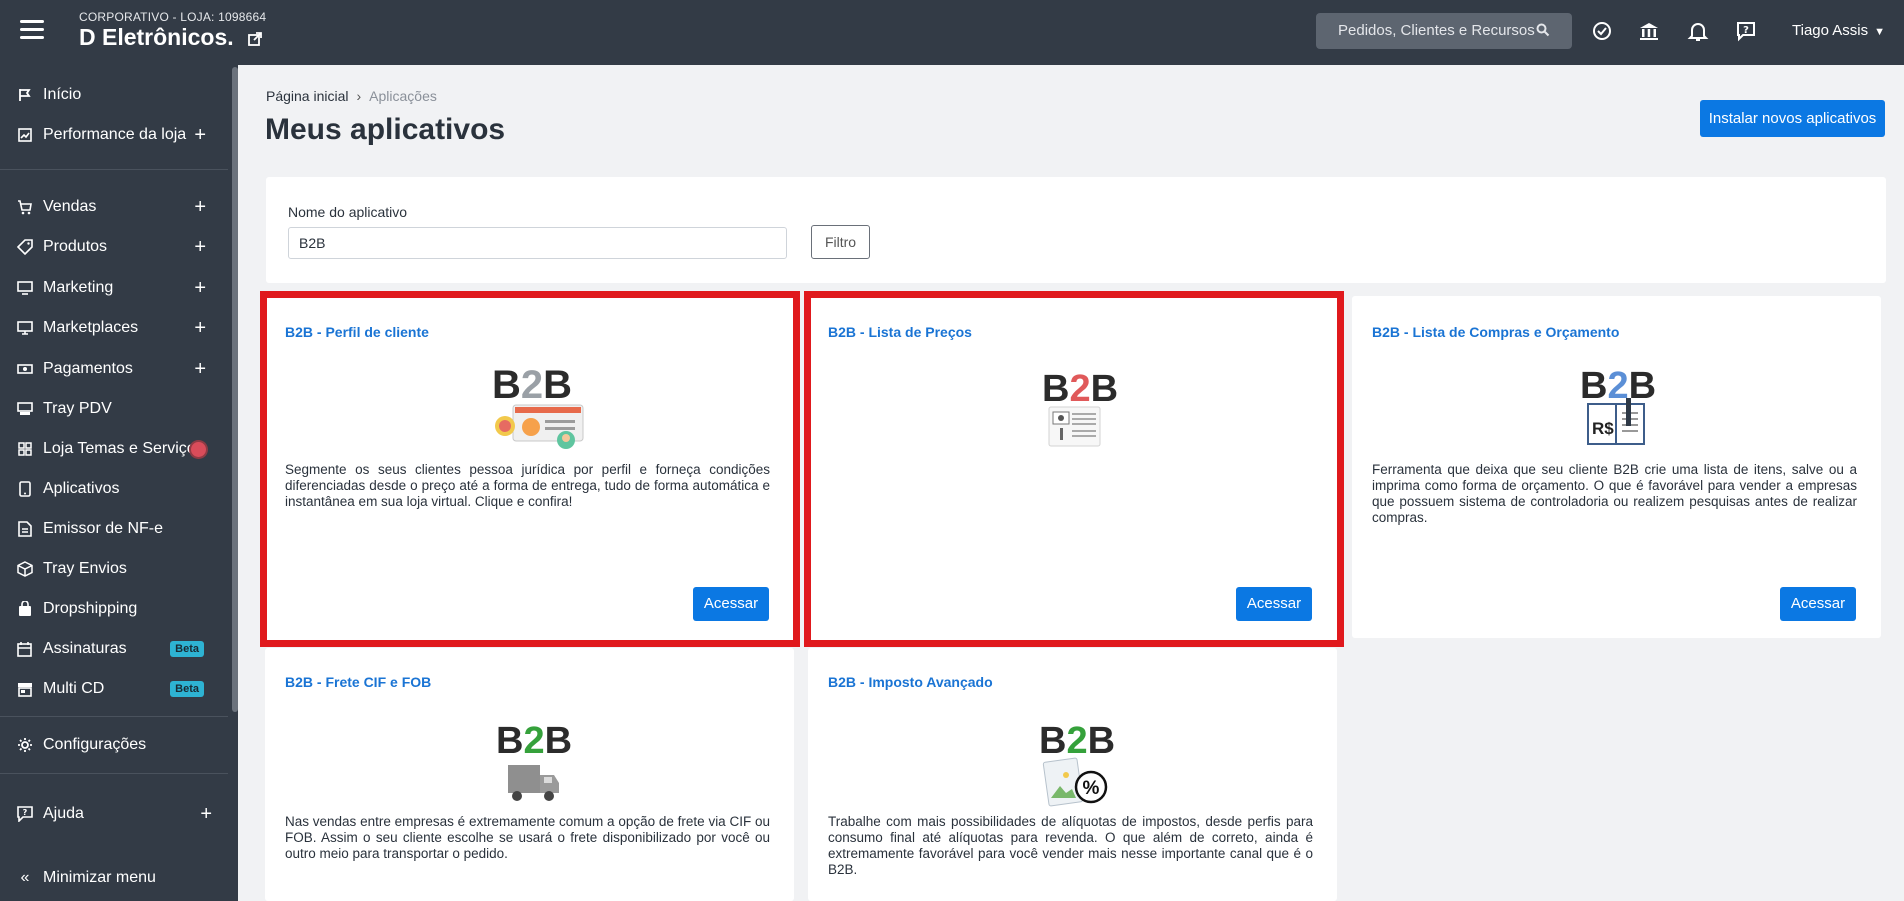 Image resolution: width=1904 pixels, height=901 pixels. I want to click on minimize-menu-button: « Minimizar menu, so click(114, 878).